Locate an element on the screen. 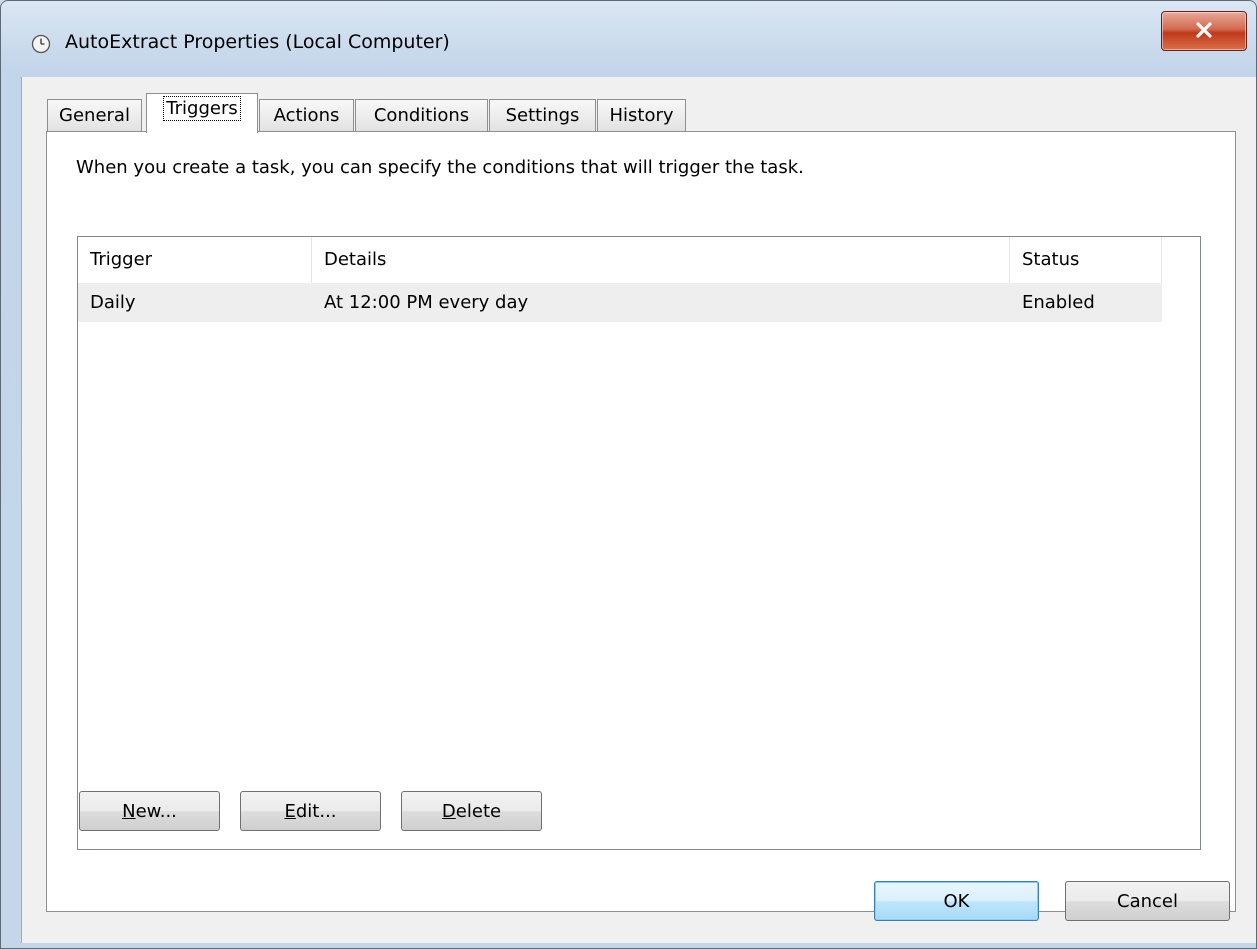  tab-triggers-label: Triggers is located at coordinates (202, 108).